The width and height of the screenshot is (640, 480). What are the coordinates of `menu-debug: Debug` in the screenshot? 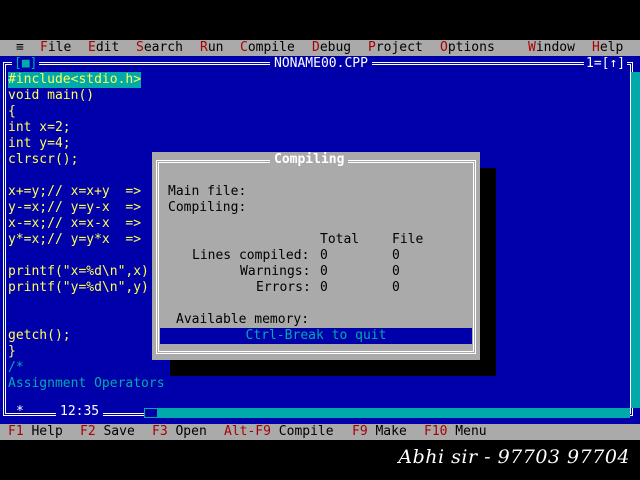 It's located at (331, 48).